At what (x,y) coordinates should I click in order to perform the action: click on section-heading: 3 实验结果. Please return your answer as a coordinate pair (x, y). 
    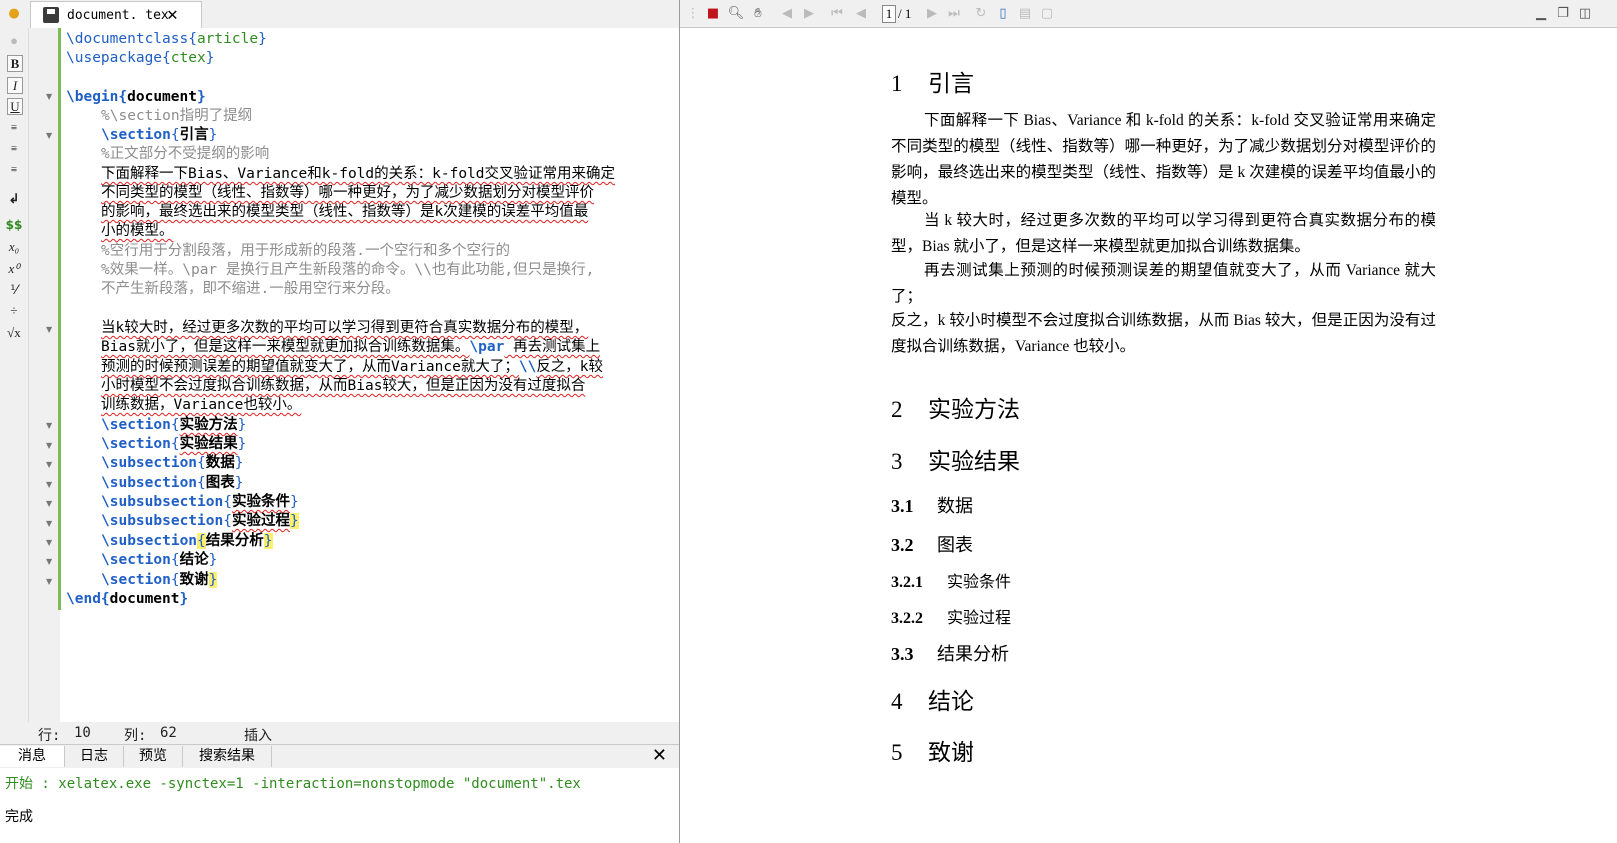
    Looking at the image, I should click on (955, 461).